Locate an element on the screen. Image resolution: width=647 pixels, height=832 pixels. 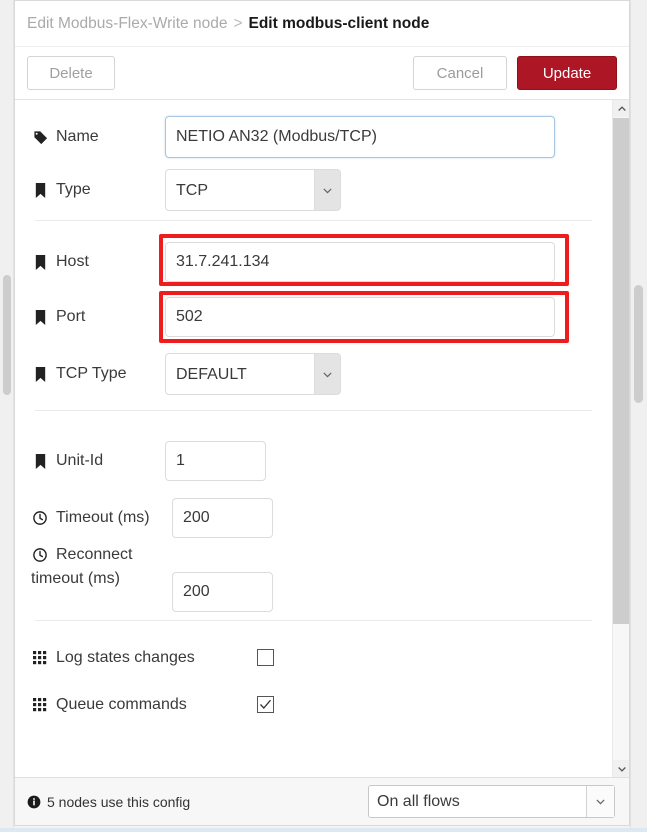
field-row-timeout: Timeout (ms) is located at coordinates (313, 517).